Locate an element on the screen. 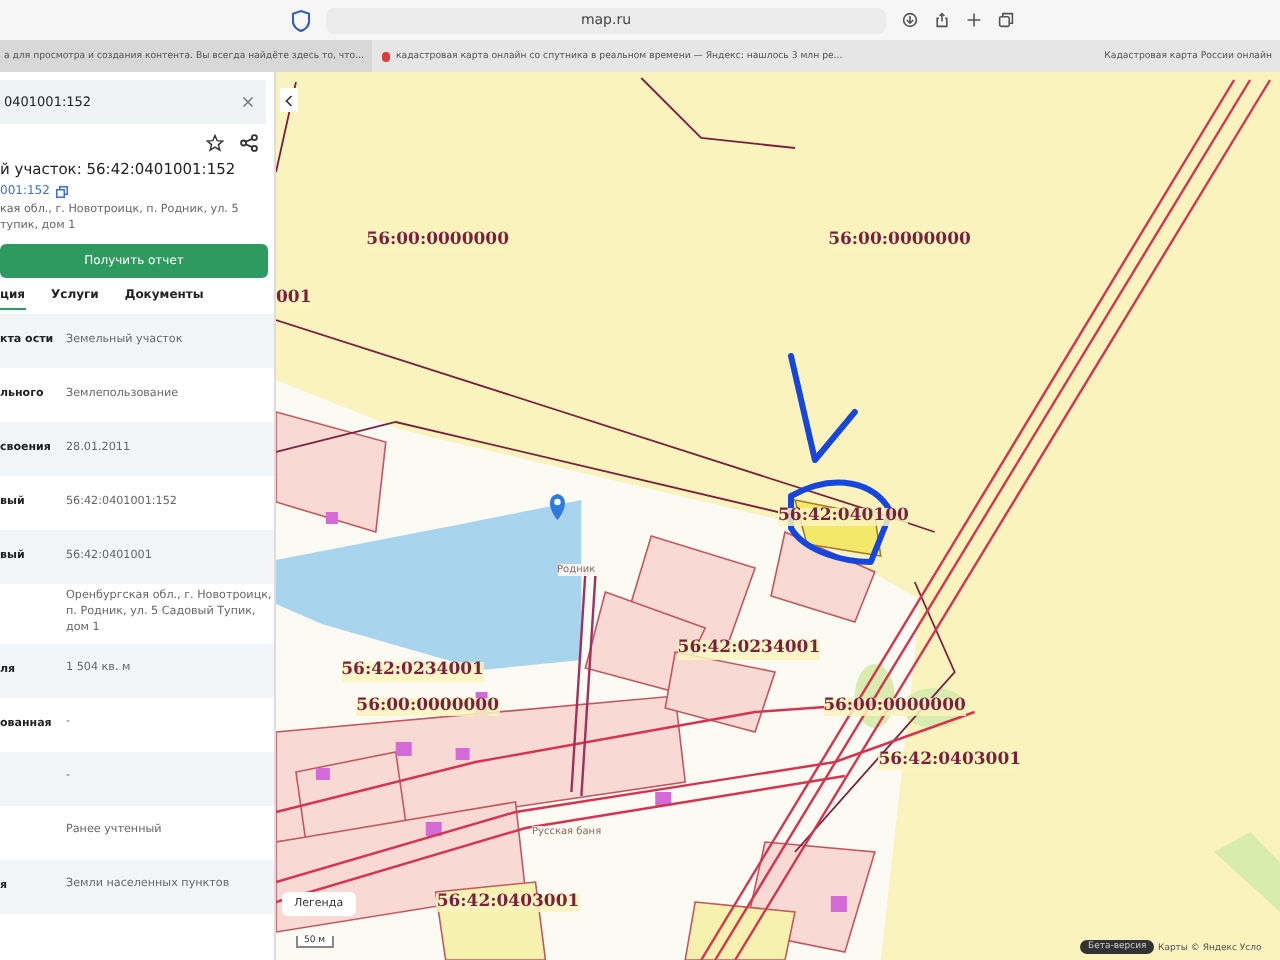  shield-icon is located at coordinates (301, 20).